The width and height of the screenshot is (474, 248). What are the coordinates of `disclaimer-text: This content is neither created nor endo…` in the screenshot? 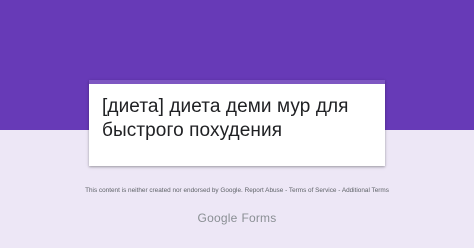 It's located at (164, 190).